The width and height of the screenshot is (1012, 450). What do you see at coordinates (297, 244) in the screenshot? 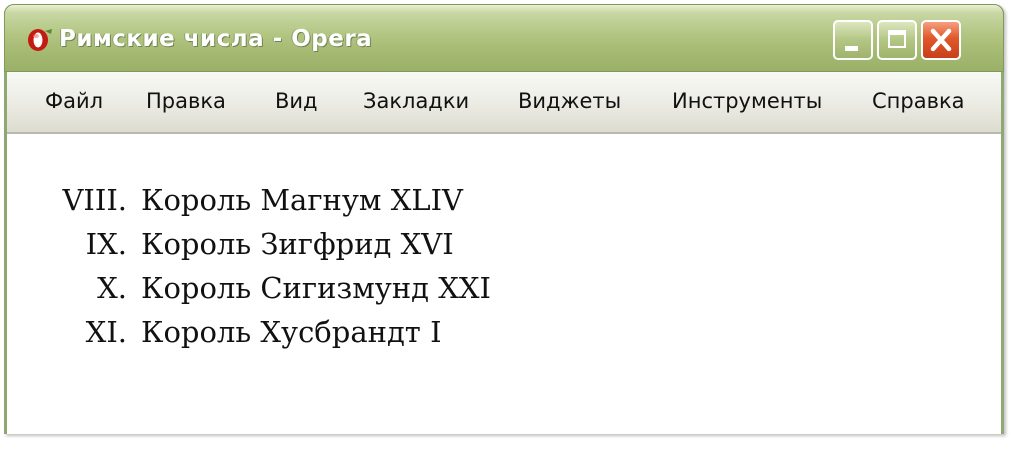
I see `list-item-text: Король Зигфрид XVI` at bounding box center [297, 244].